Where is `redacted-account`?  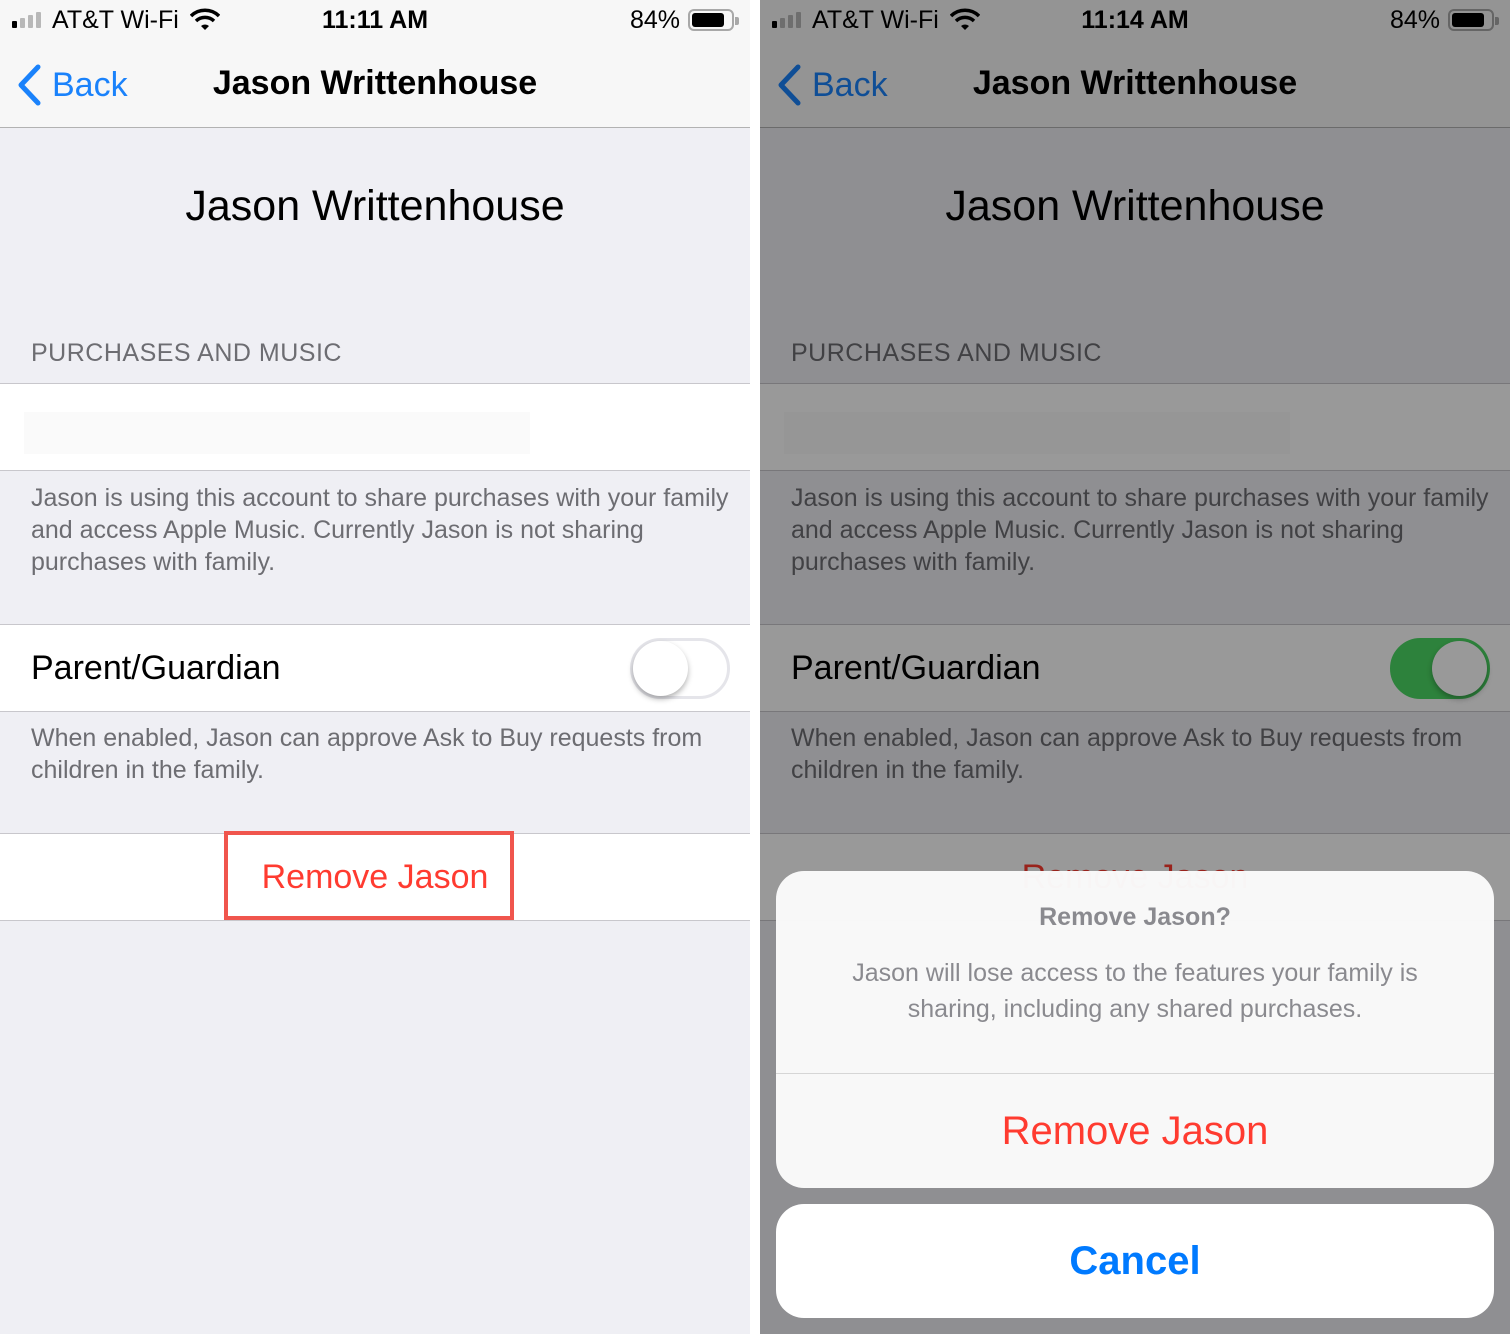
redacted-account is located at coordinates (277, 433).